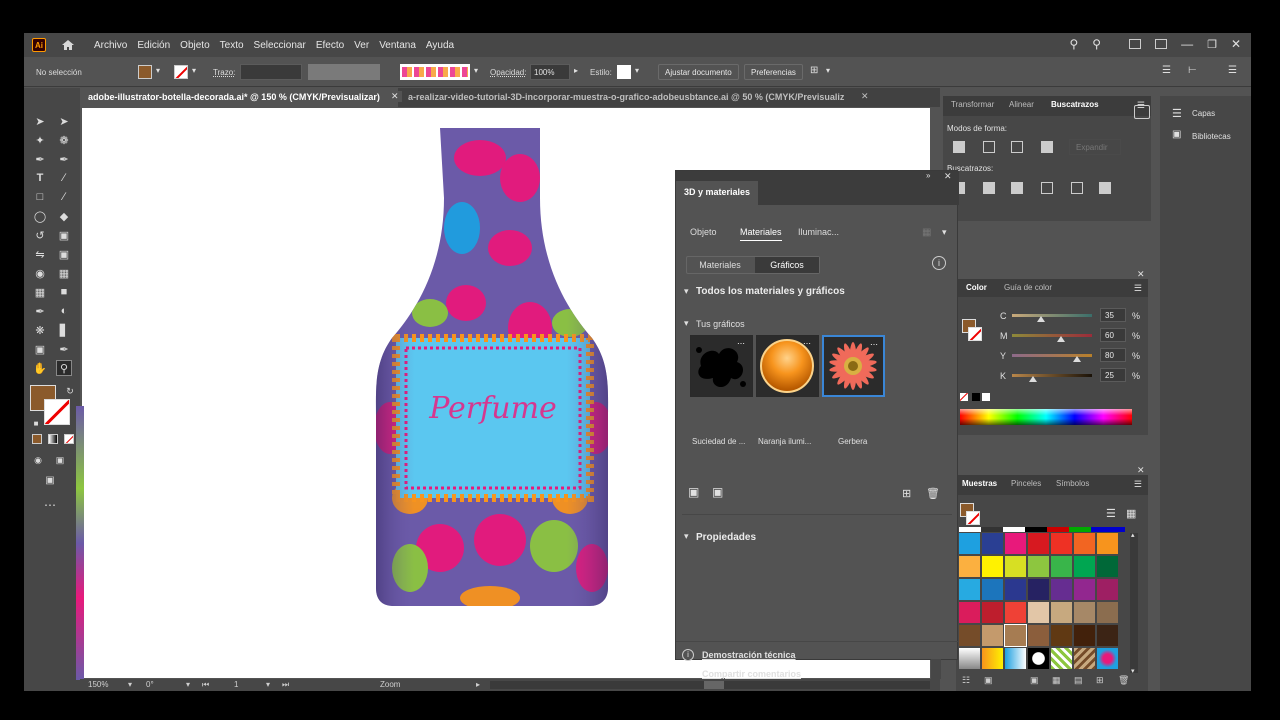  I want to click on slice-tool-icon: ✒, so click(64, 349).